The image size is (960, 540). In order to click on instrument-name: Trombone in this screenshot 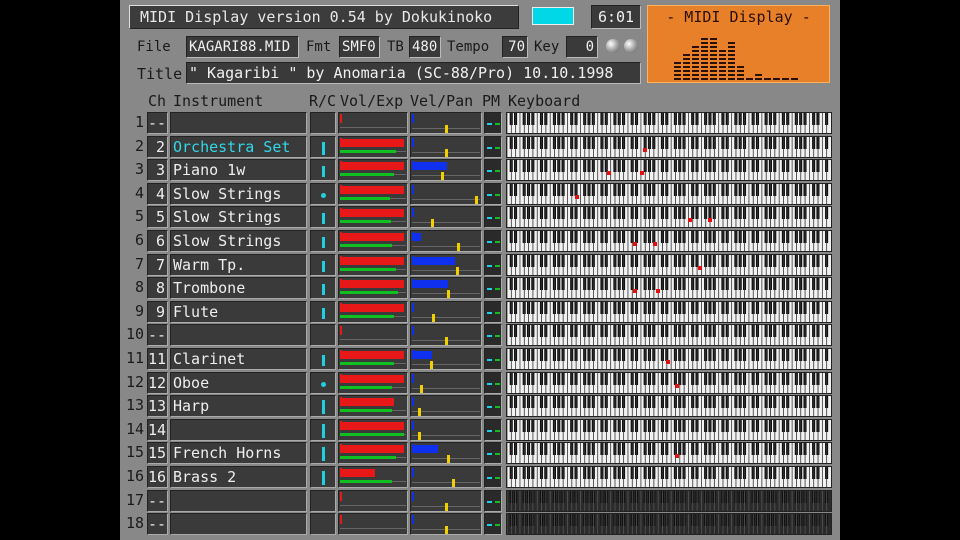, I will do `click(238, 288)`.